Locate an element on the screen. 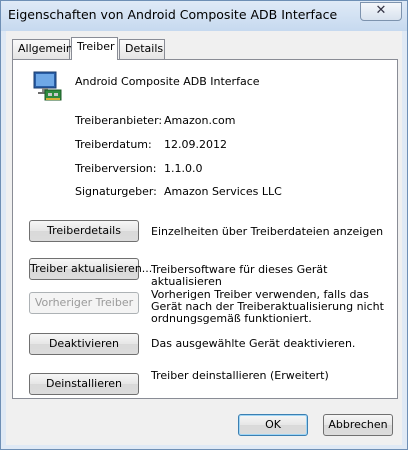 This screenshot has height=450, width=408. close-button: ✕ is located at coordinates (381, 11).